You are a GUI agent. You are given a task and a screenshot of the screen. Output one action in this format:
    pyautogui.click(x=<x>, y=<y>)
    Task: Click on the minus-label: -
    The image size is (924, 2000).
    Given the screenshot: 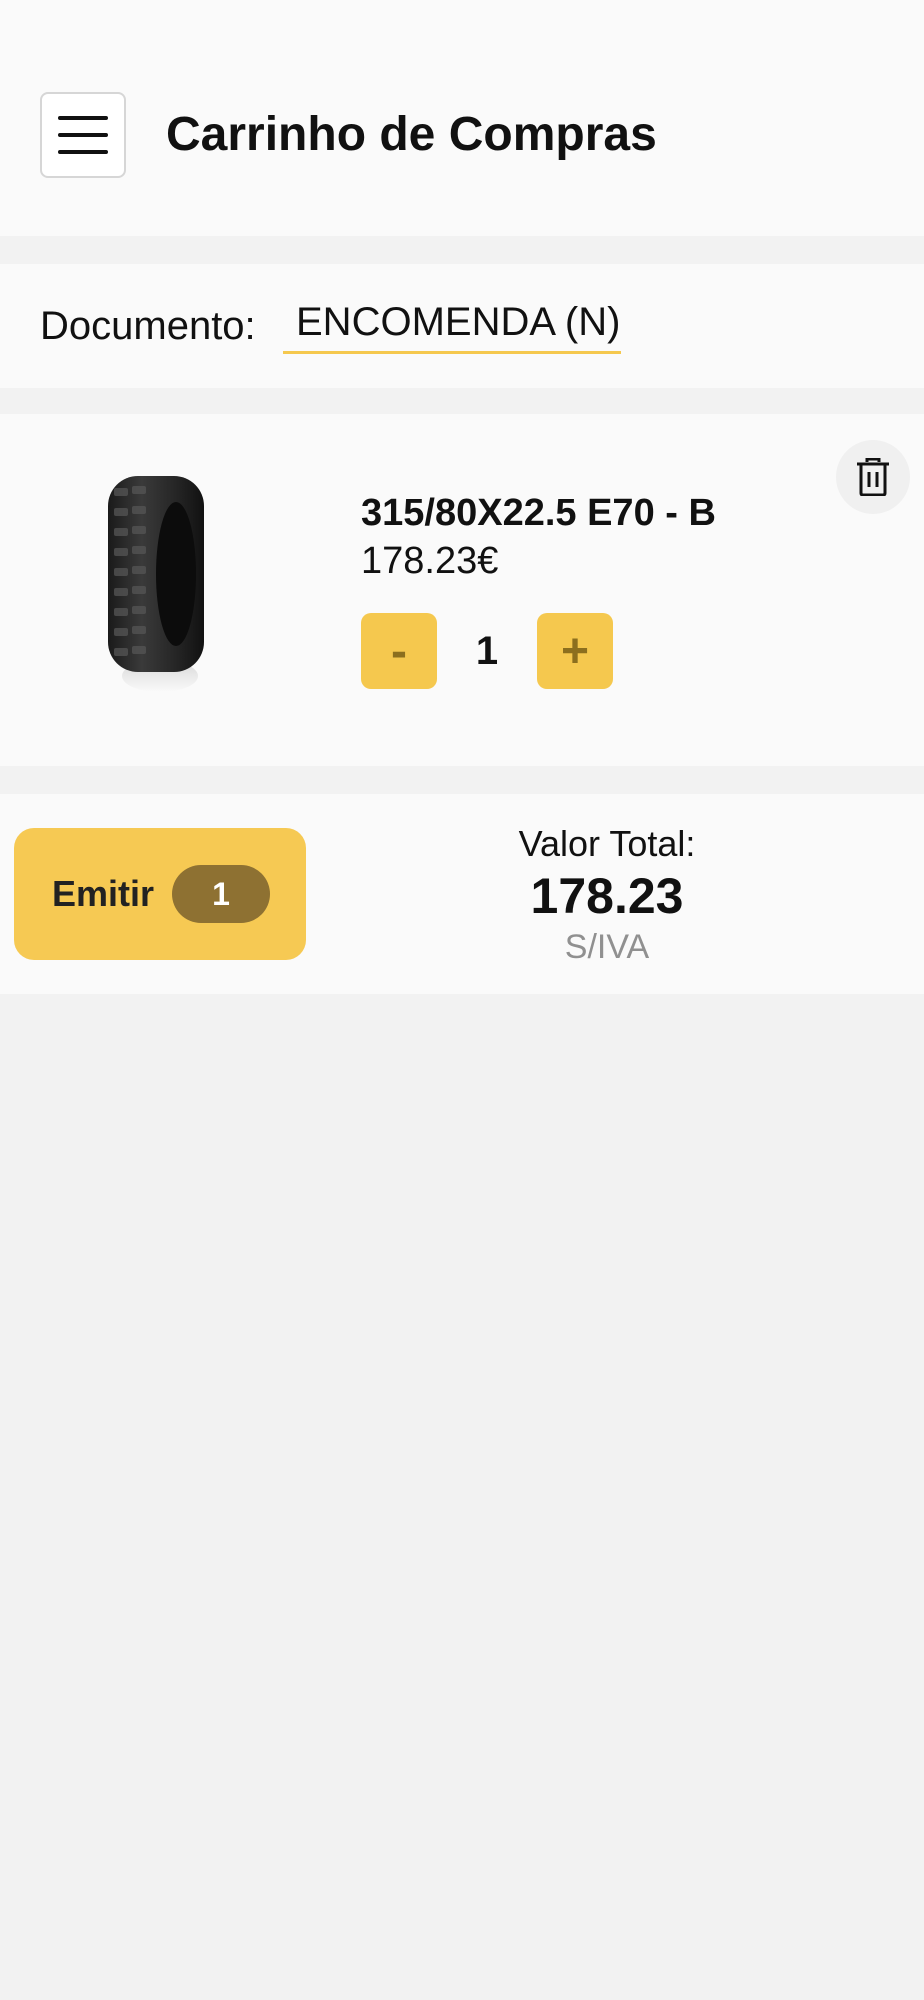 What is the action you would take?
    pyautogui.click(x=399, y=651)
    